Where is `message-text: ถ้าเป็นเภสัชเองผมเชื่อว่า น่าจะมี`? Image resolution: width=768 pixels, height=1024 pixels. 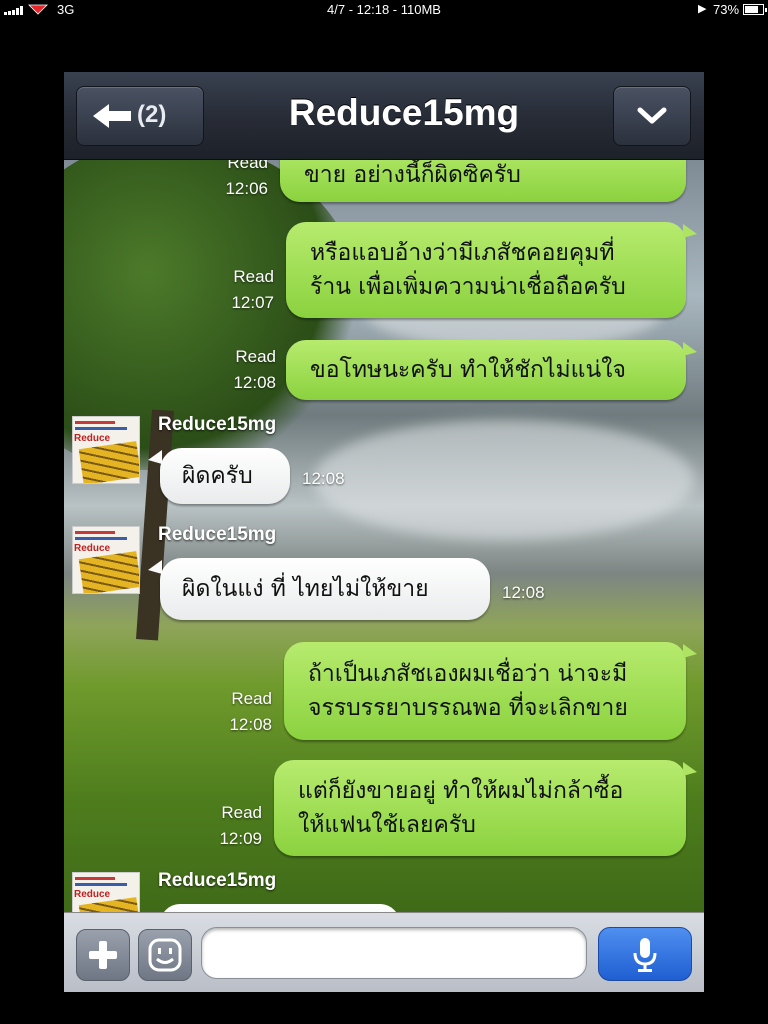 message-text: ถ้าเป็นเภสัชเองผมเชื่อว่า น่าจะมี is located at coordinates (468, 674).